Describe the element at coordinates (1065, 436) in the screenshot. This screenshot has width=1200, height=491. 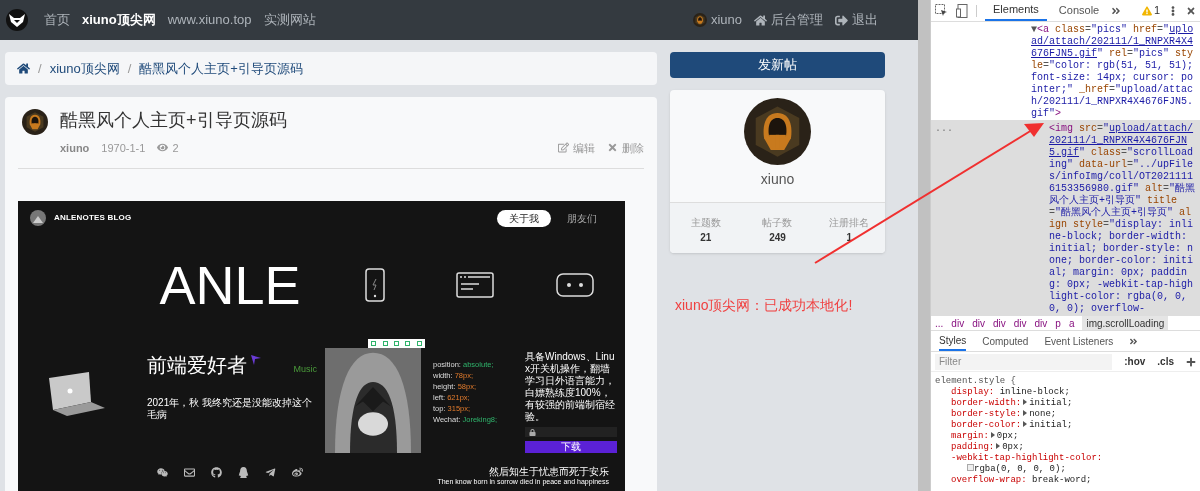
I see `style-property: margin: 0px;` at that location.